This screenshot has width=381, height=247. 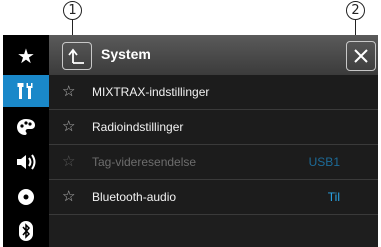 I want to click on sidebar-item-system, so click(x=26, y=91).